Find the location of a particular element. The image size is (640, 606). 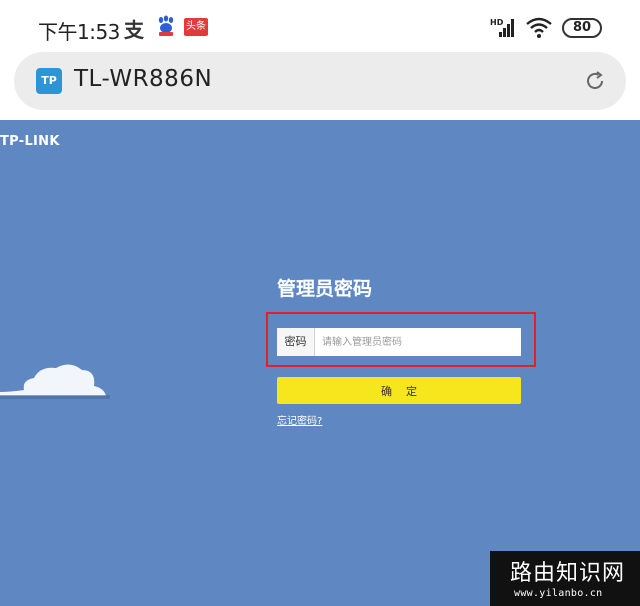

alipay-icon: 支 is located at coordinates (134, 30).